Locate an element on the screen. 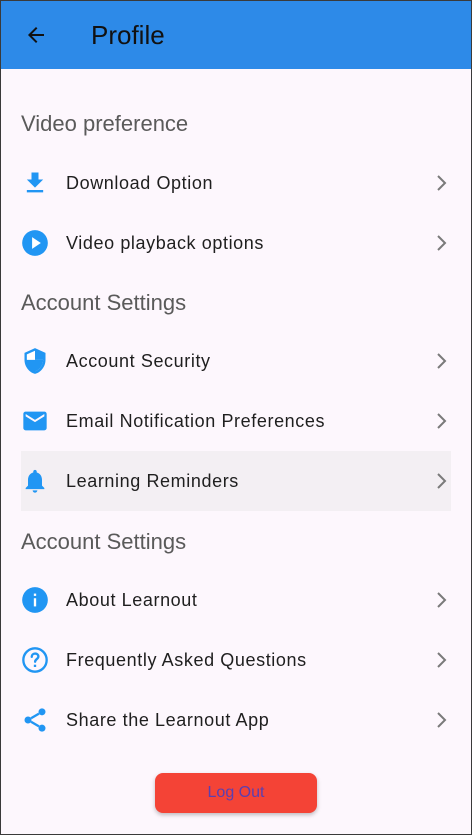 The image size is (472, 835). bell-icon is located at coordinates (35, 481).